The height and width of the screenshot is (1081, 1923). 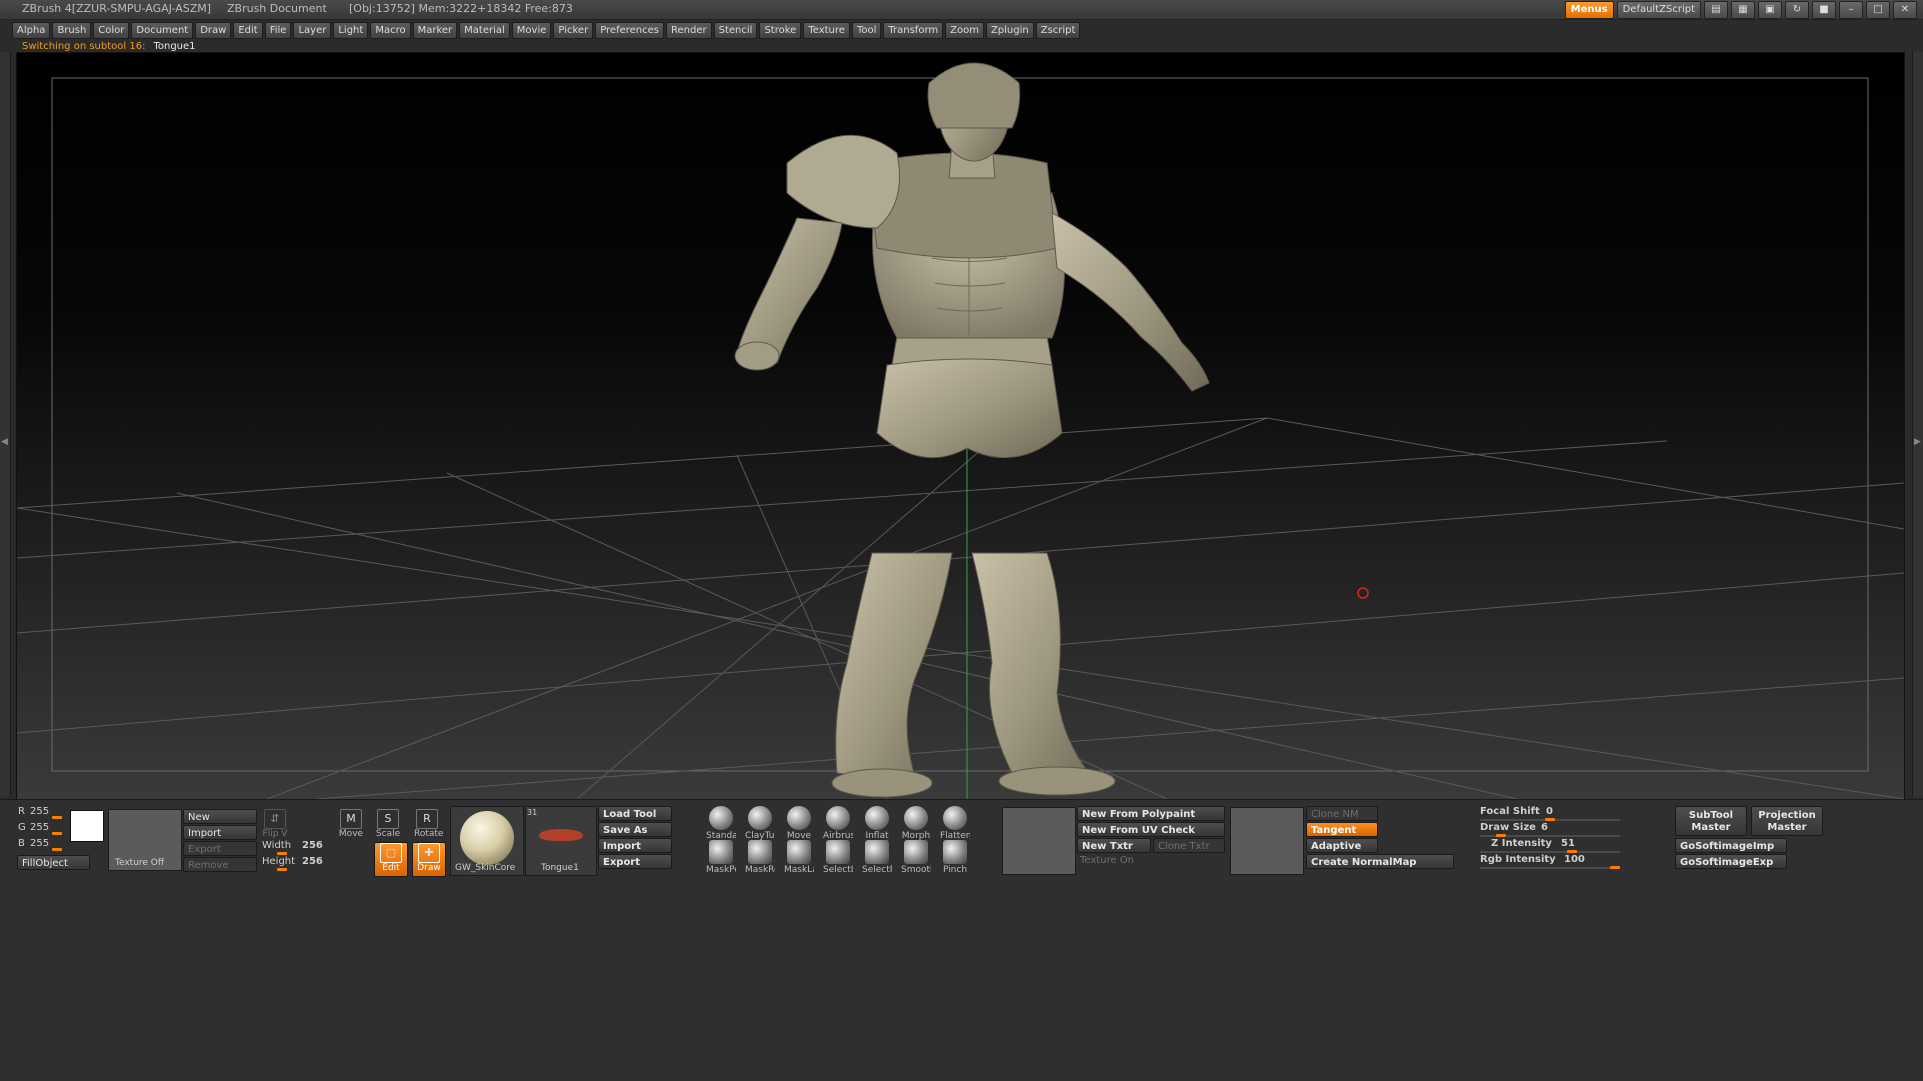 What do you see at coordinates (1572, 851) in the screenshot?
I see `z-intensity-slider` at bounding box center [1572, 851].